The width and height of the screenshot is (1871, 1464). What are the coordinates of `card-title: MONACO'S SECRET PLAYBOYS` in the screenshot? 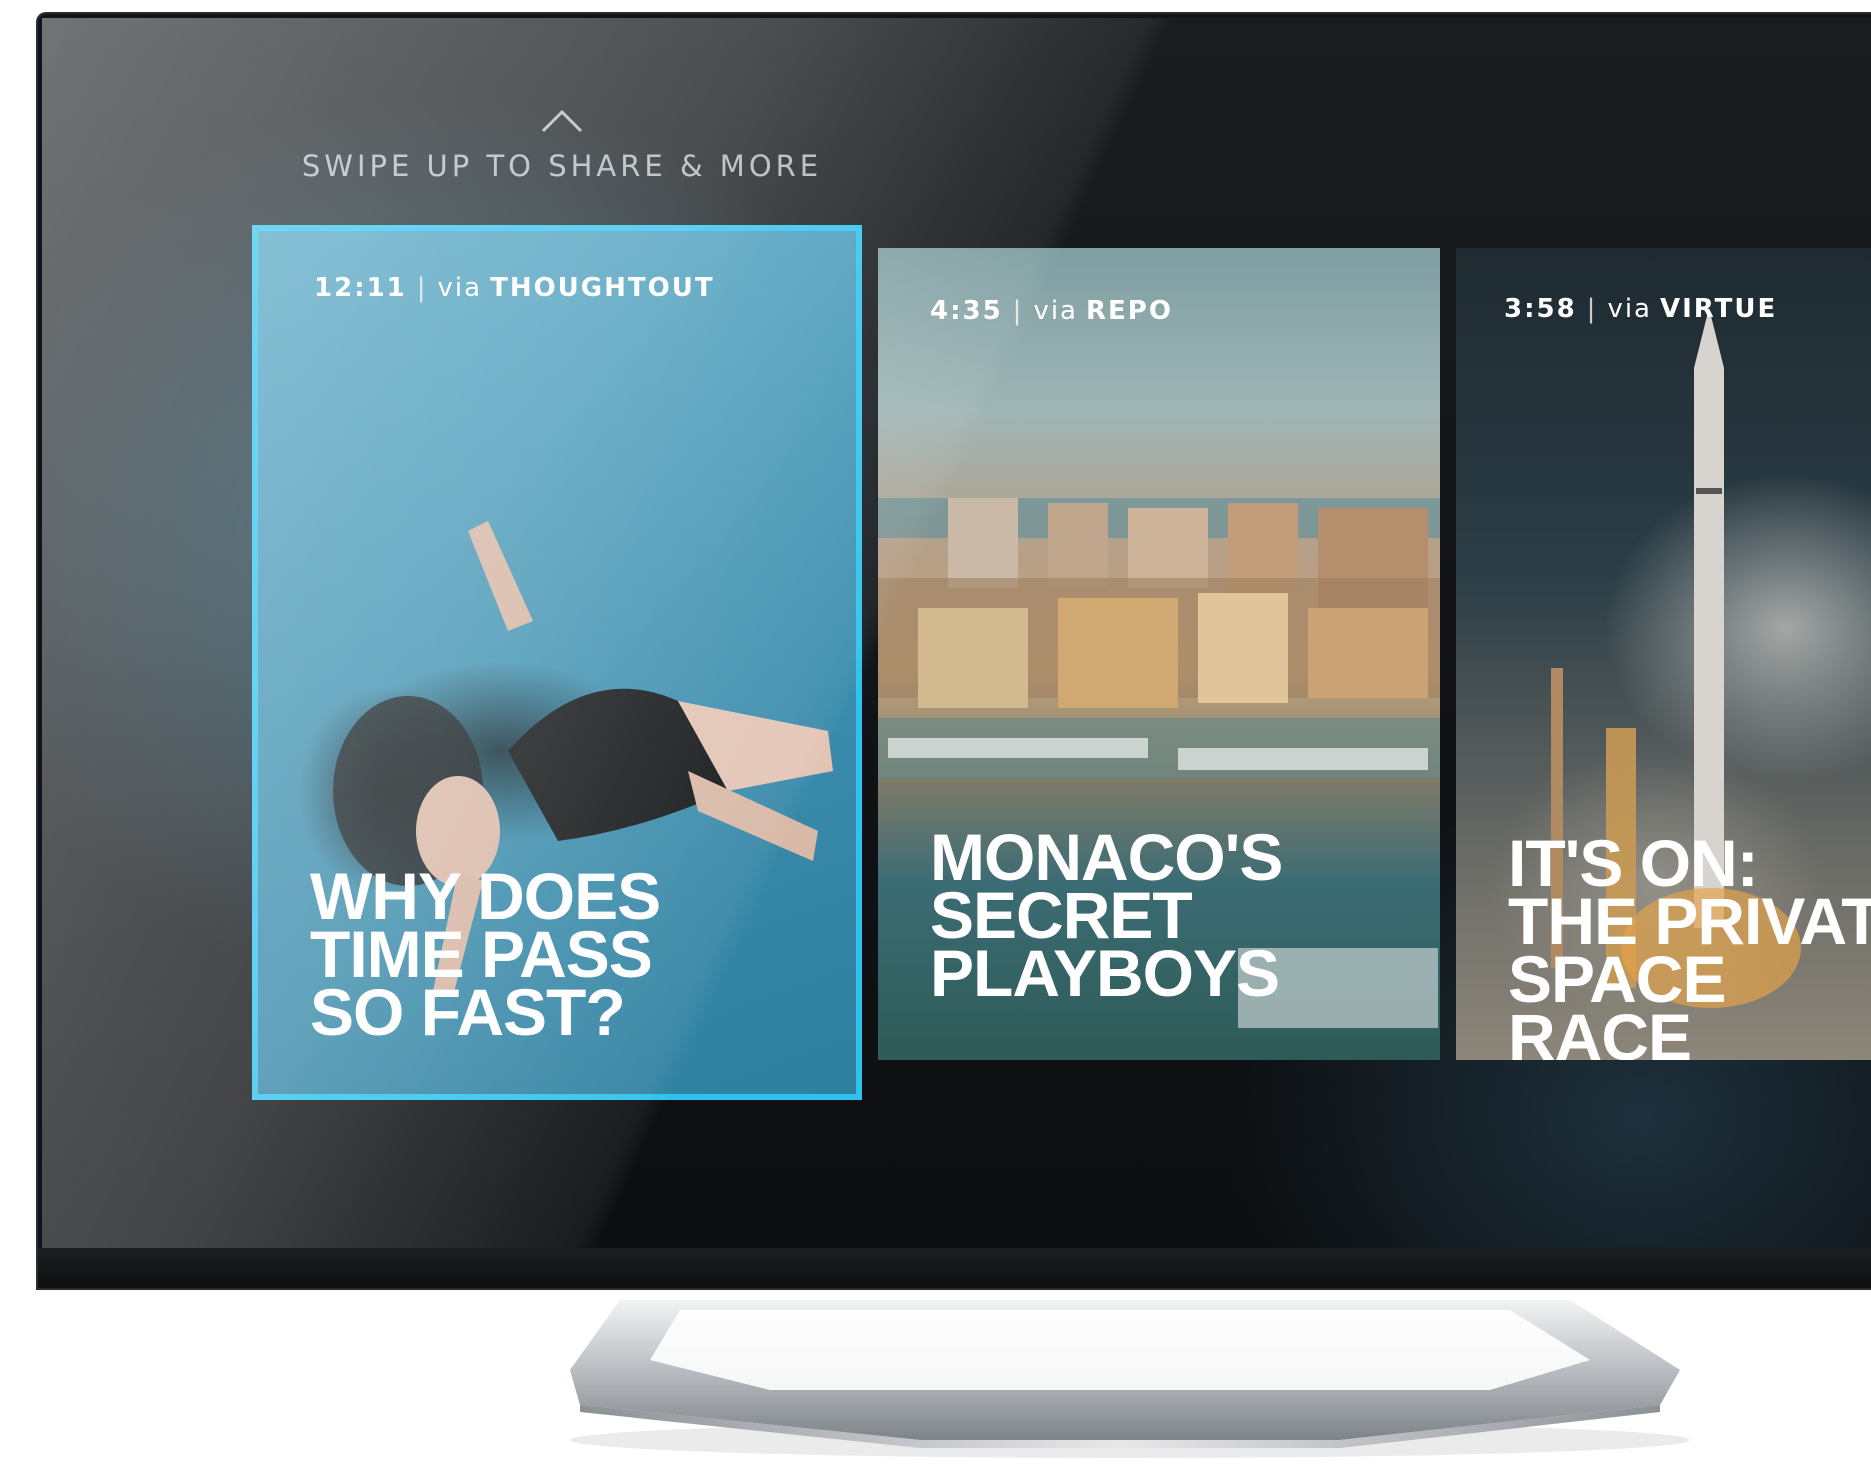 It's located at (1106, 915).